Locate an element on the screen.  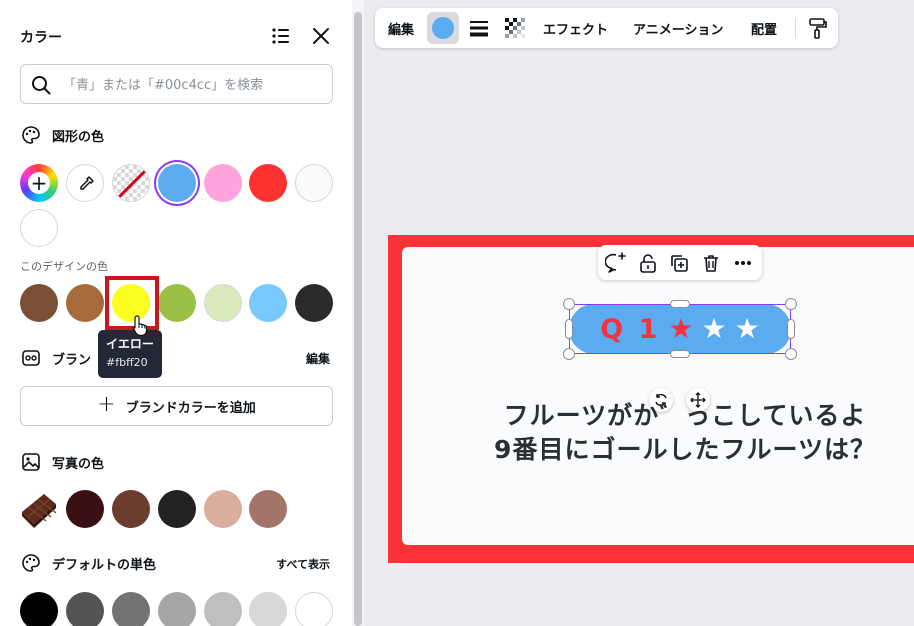
panel-scrollbar is located at coordinates (358, 313).